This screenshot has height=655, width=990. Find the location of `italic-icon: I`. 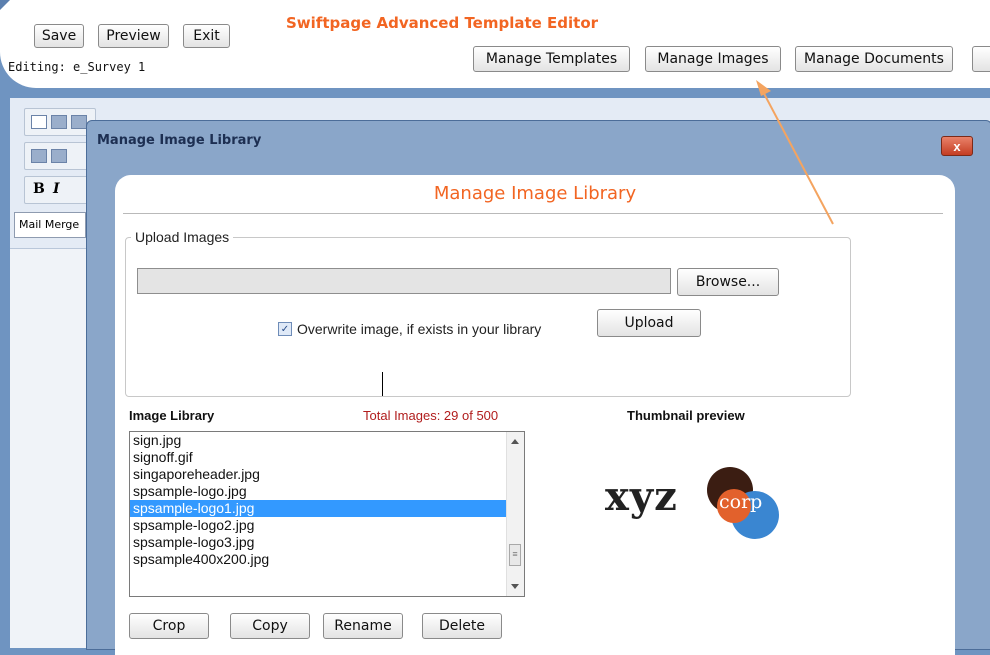

italic-icon: I is located at coordinates (56, 189).